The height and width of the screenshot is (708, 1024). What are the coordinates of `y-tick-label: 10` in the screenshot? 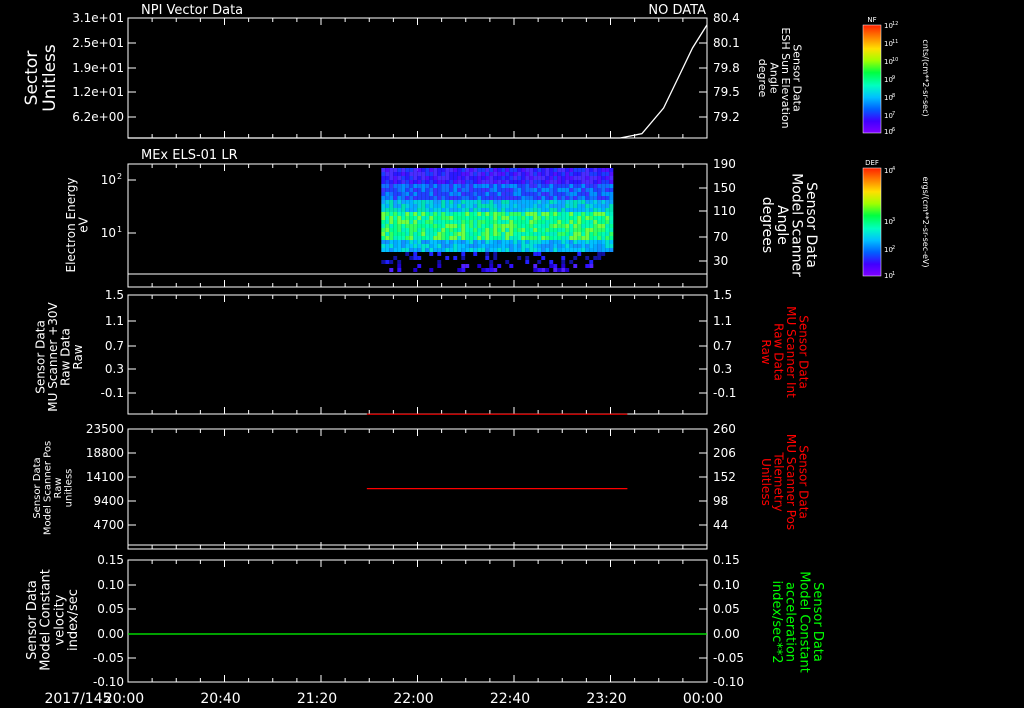 It's located at (108, 180).